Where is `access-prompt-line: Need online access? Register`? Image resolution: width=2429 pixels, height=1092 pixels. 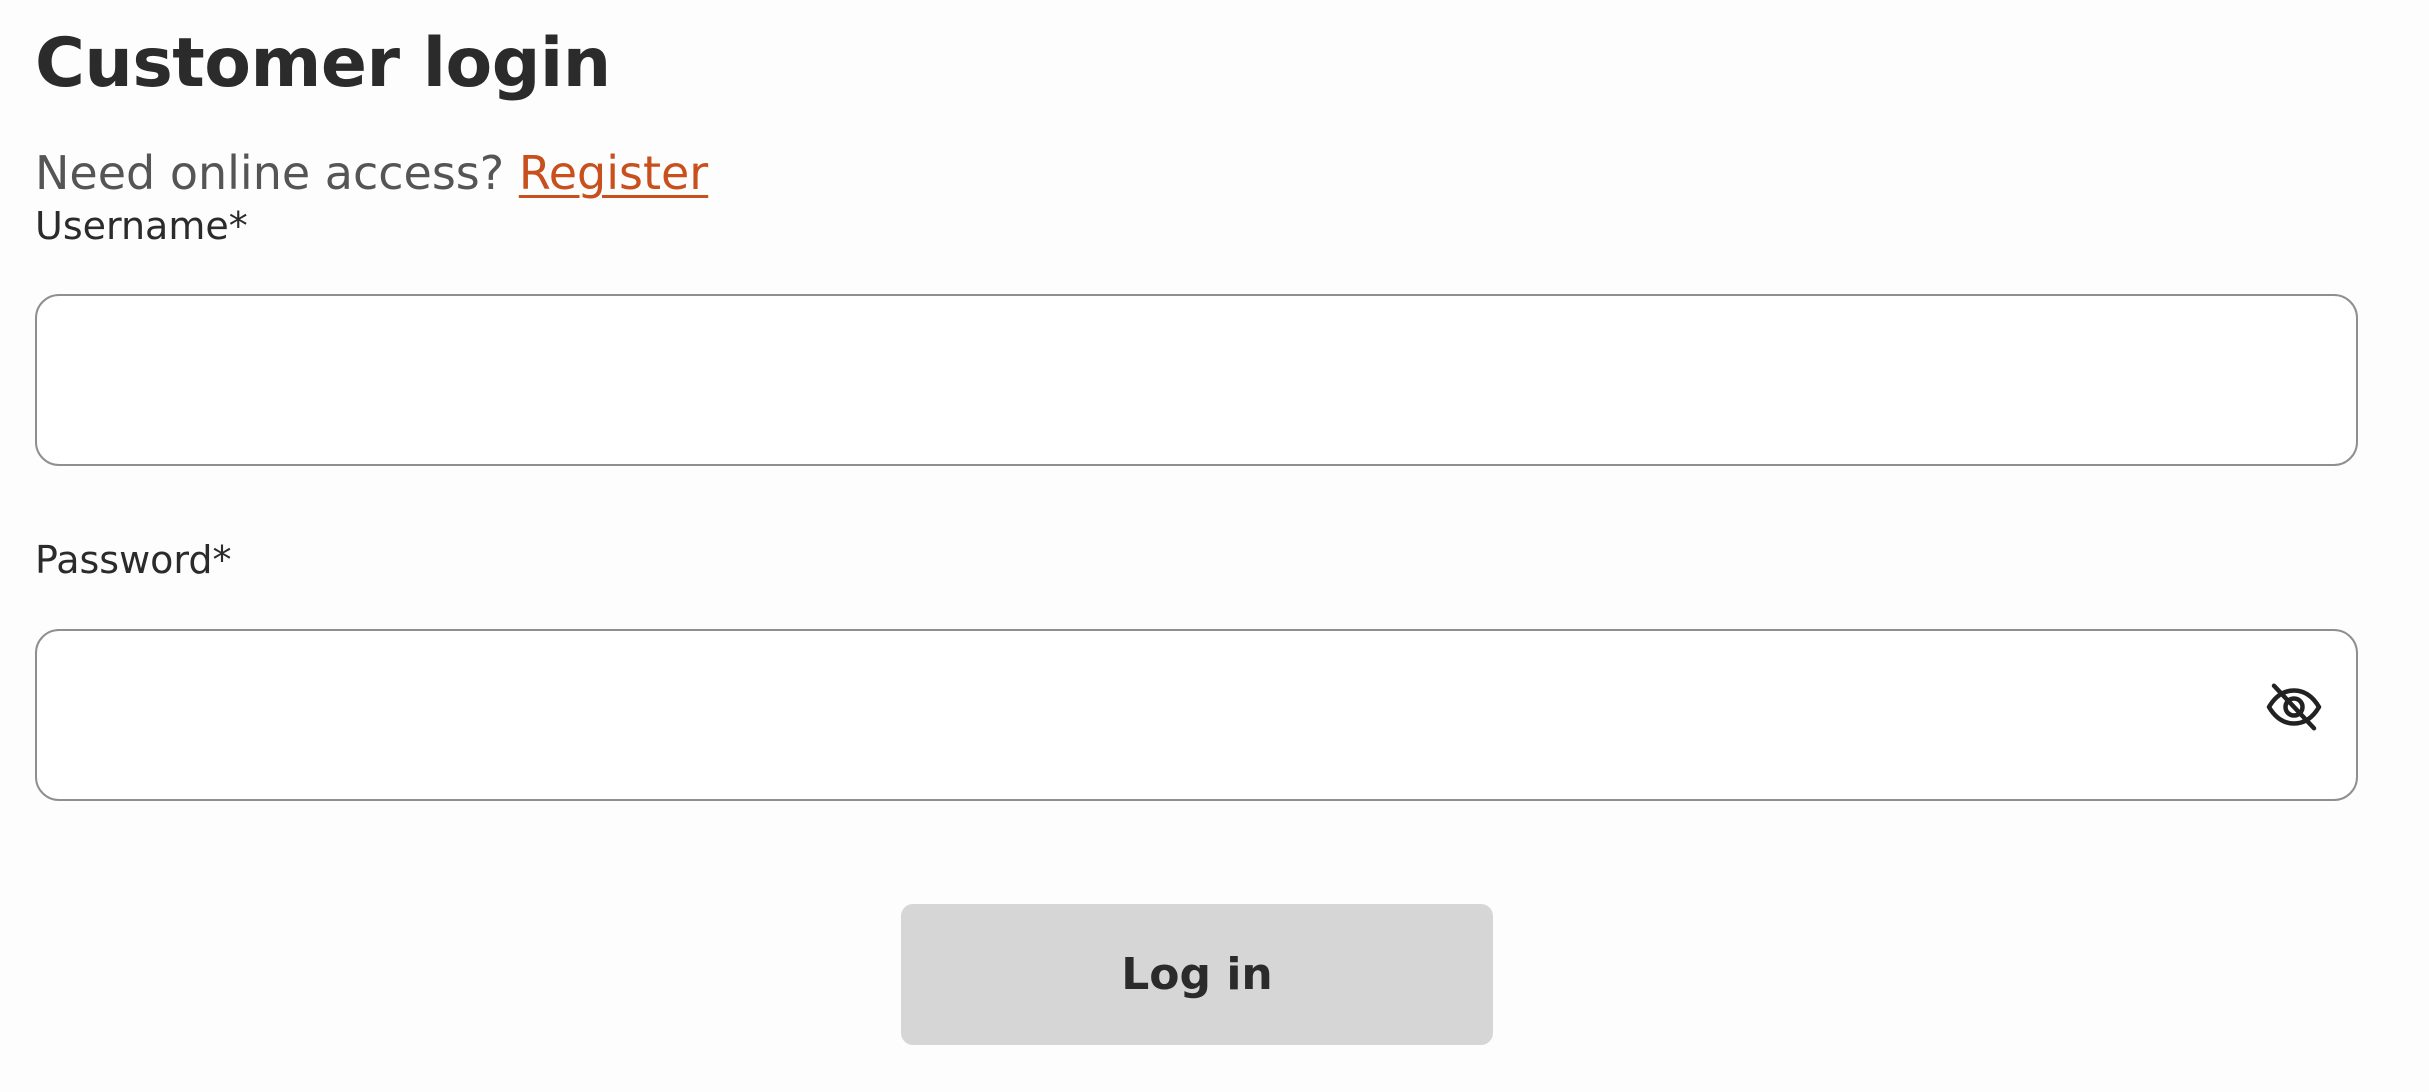
access-prompt-line: Need online access? Register is located at coordinates (371, 173).